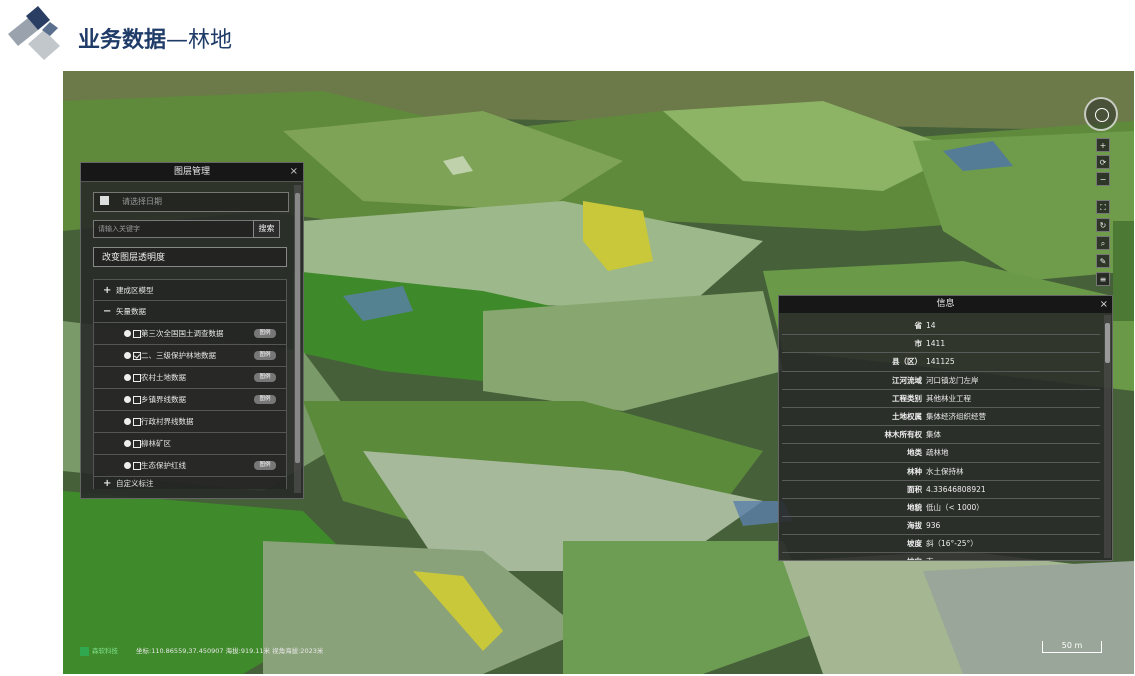 Image resolution: width=1135 pixels, height=676 pixels. I want to click on page-title: 业务数据—林地, so click(155, 40).